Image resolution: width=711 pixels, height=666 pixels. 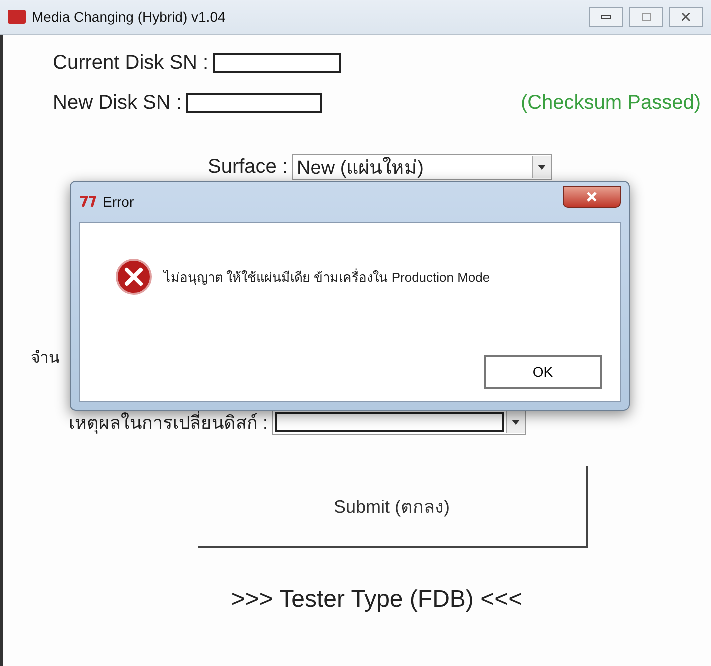 What do you see at coordinates (248, 167) in the screenshot?
I see `field-label: Surface :` at bounding box center [248, 167].